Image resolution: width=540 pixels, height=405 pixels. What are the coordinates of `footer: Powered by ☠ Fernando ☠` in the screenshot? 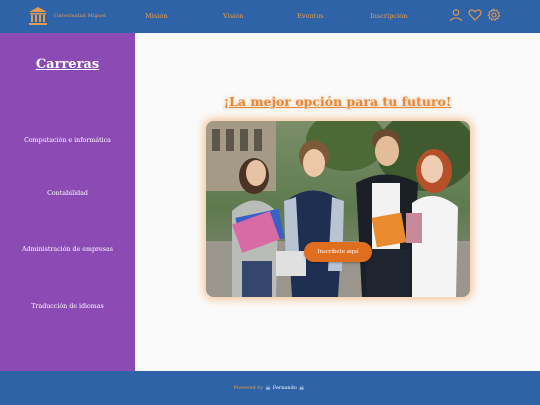 It's located at (270, 388).